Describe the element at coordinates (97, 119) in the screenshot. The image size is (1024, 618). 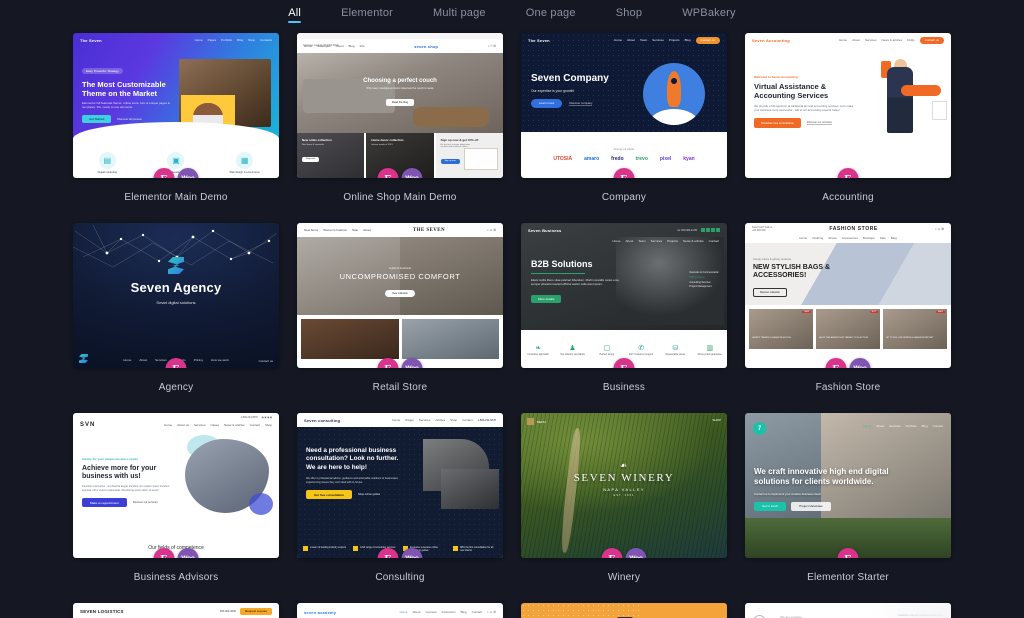
I see `hero-cta-button: Get Started` at that location.